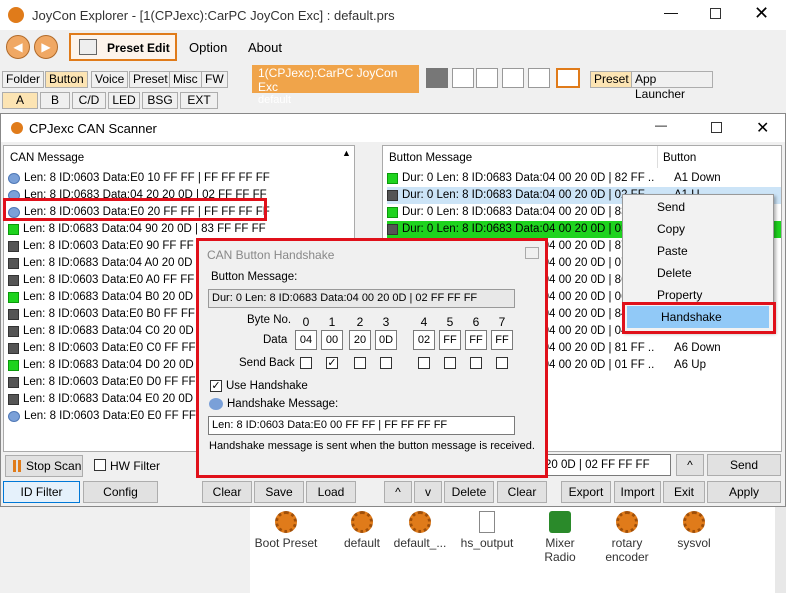 The image size is (786, 593). I want to click on can-row: Len: 8 ID:0603 Data:E0 E0 FF FF | F, so click(110, 416).